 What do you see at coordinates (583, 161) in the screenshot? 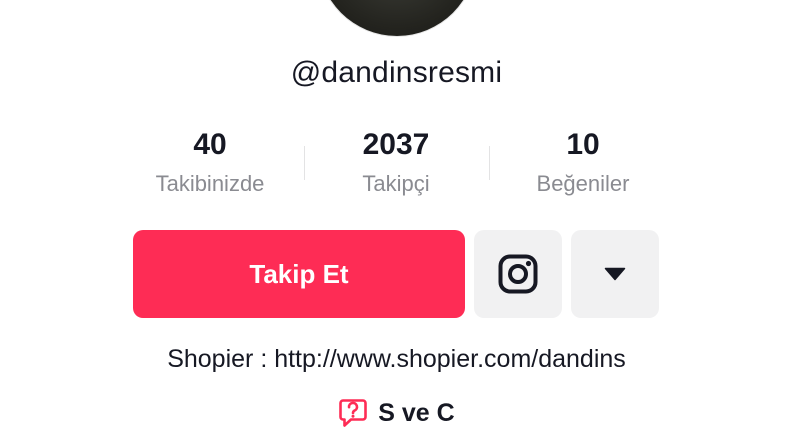
I see `stat-likes: 10 Beğeniler` at bounding box center [583, 161].